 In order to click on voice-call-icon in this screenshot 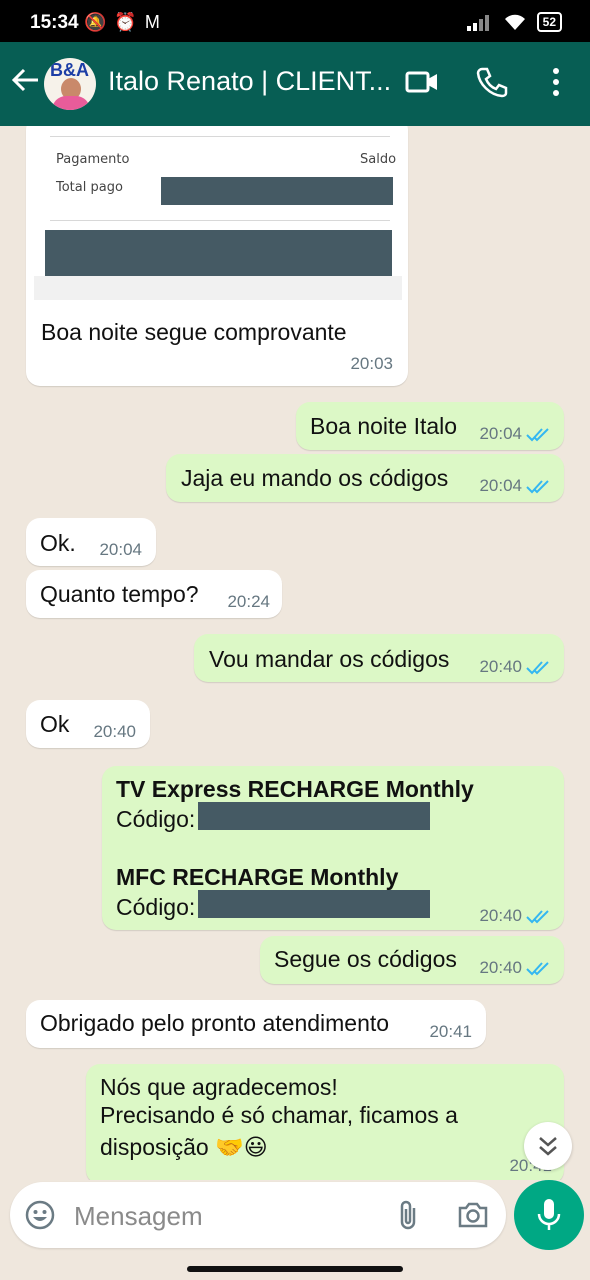, I will do `click(492, 82)`.